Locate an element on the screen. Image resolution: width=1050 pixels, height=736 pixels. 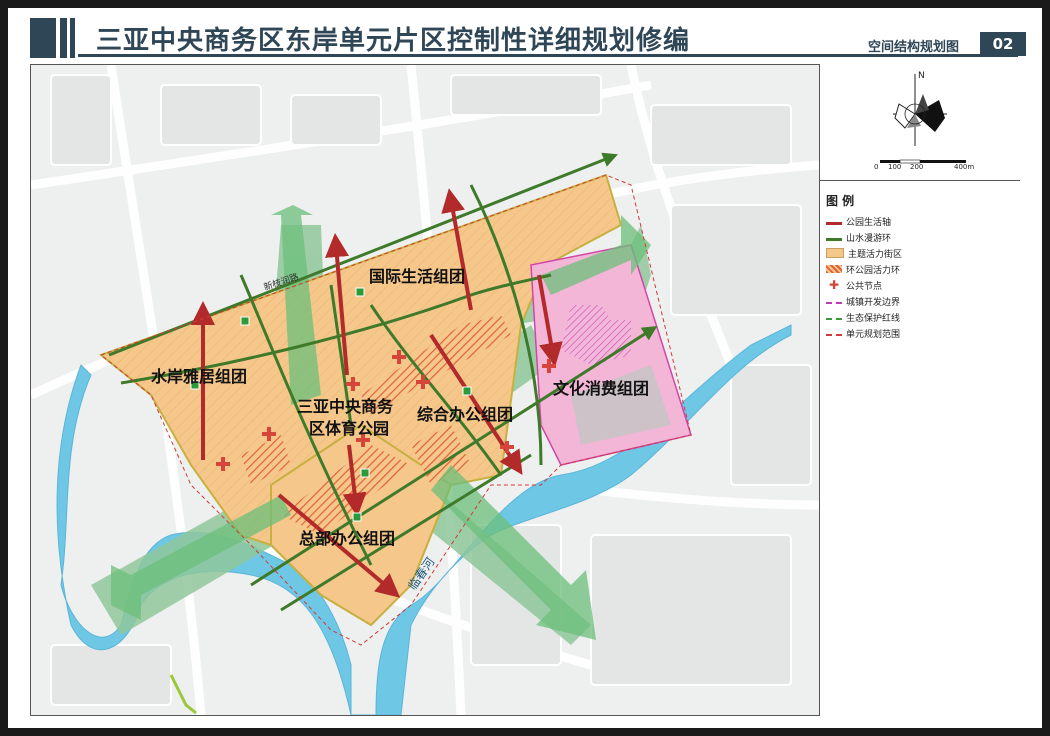
legend-item: 主题活力街区 is located at coordinates (864, 253).